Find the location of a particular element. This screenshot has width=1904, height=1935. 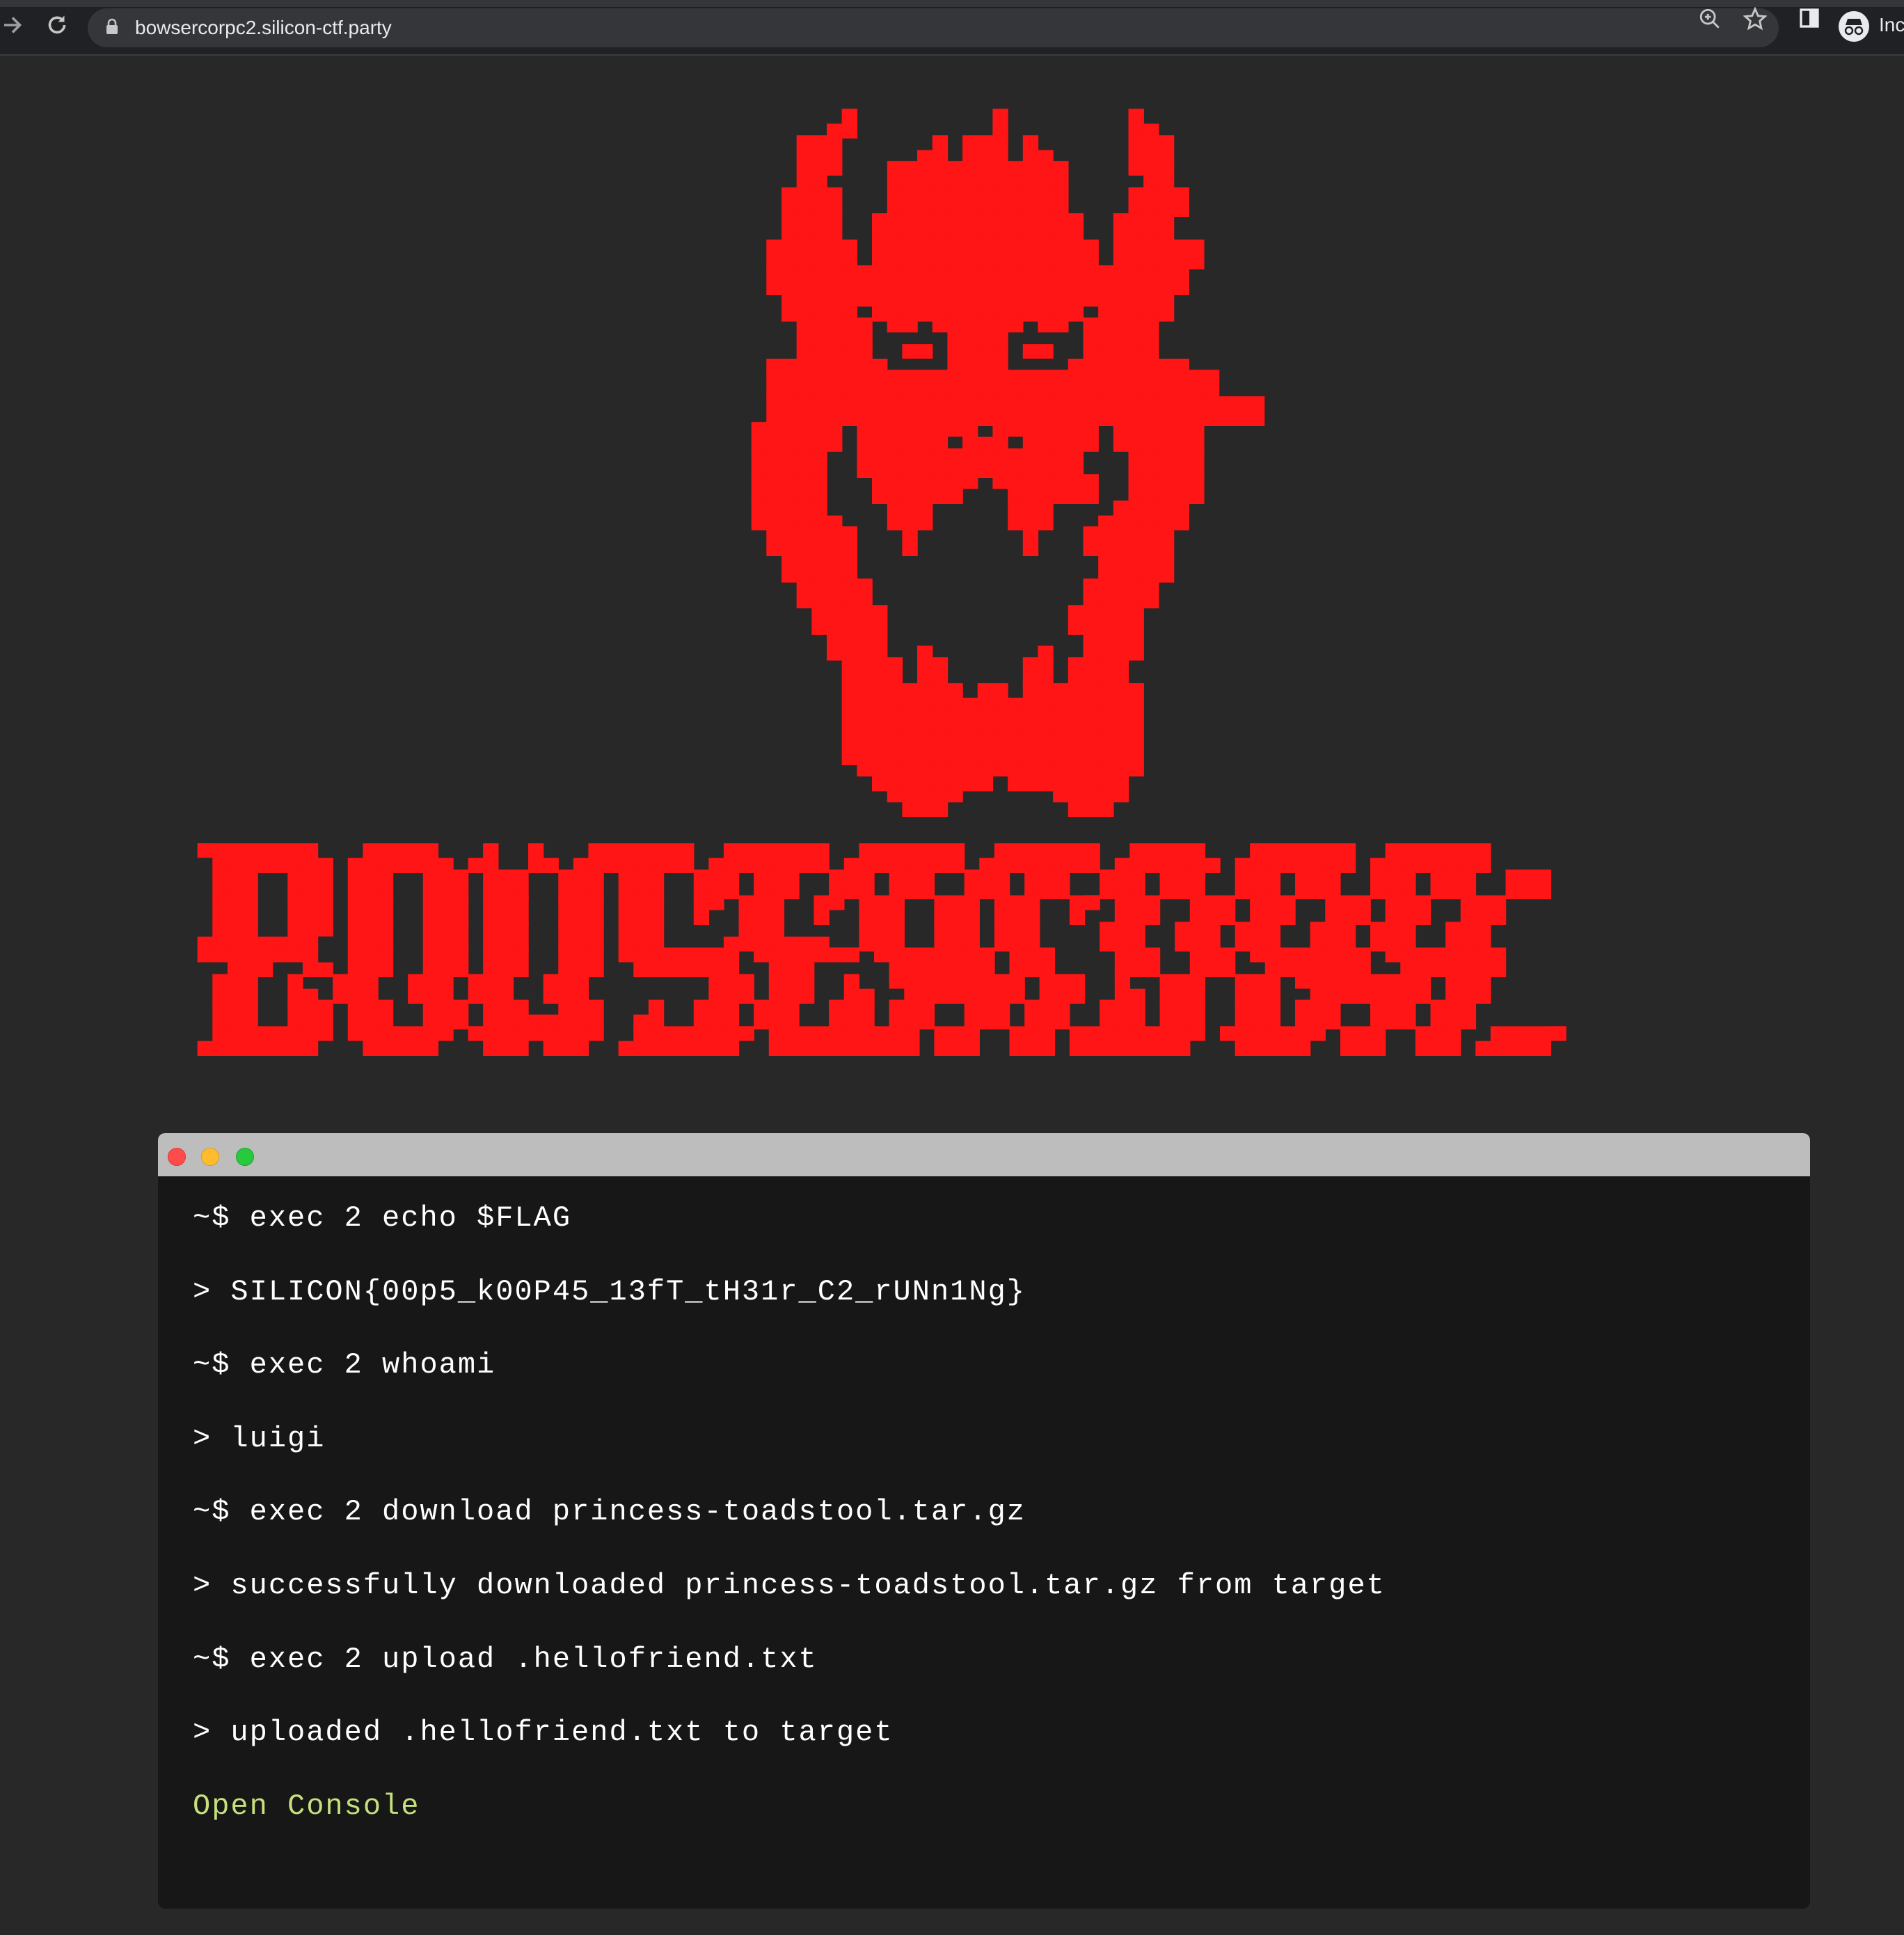

url-text: bowsercorpc2.silicon-ctf.party is located at coordinates (263, 27).